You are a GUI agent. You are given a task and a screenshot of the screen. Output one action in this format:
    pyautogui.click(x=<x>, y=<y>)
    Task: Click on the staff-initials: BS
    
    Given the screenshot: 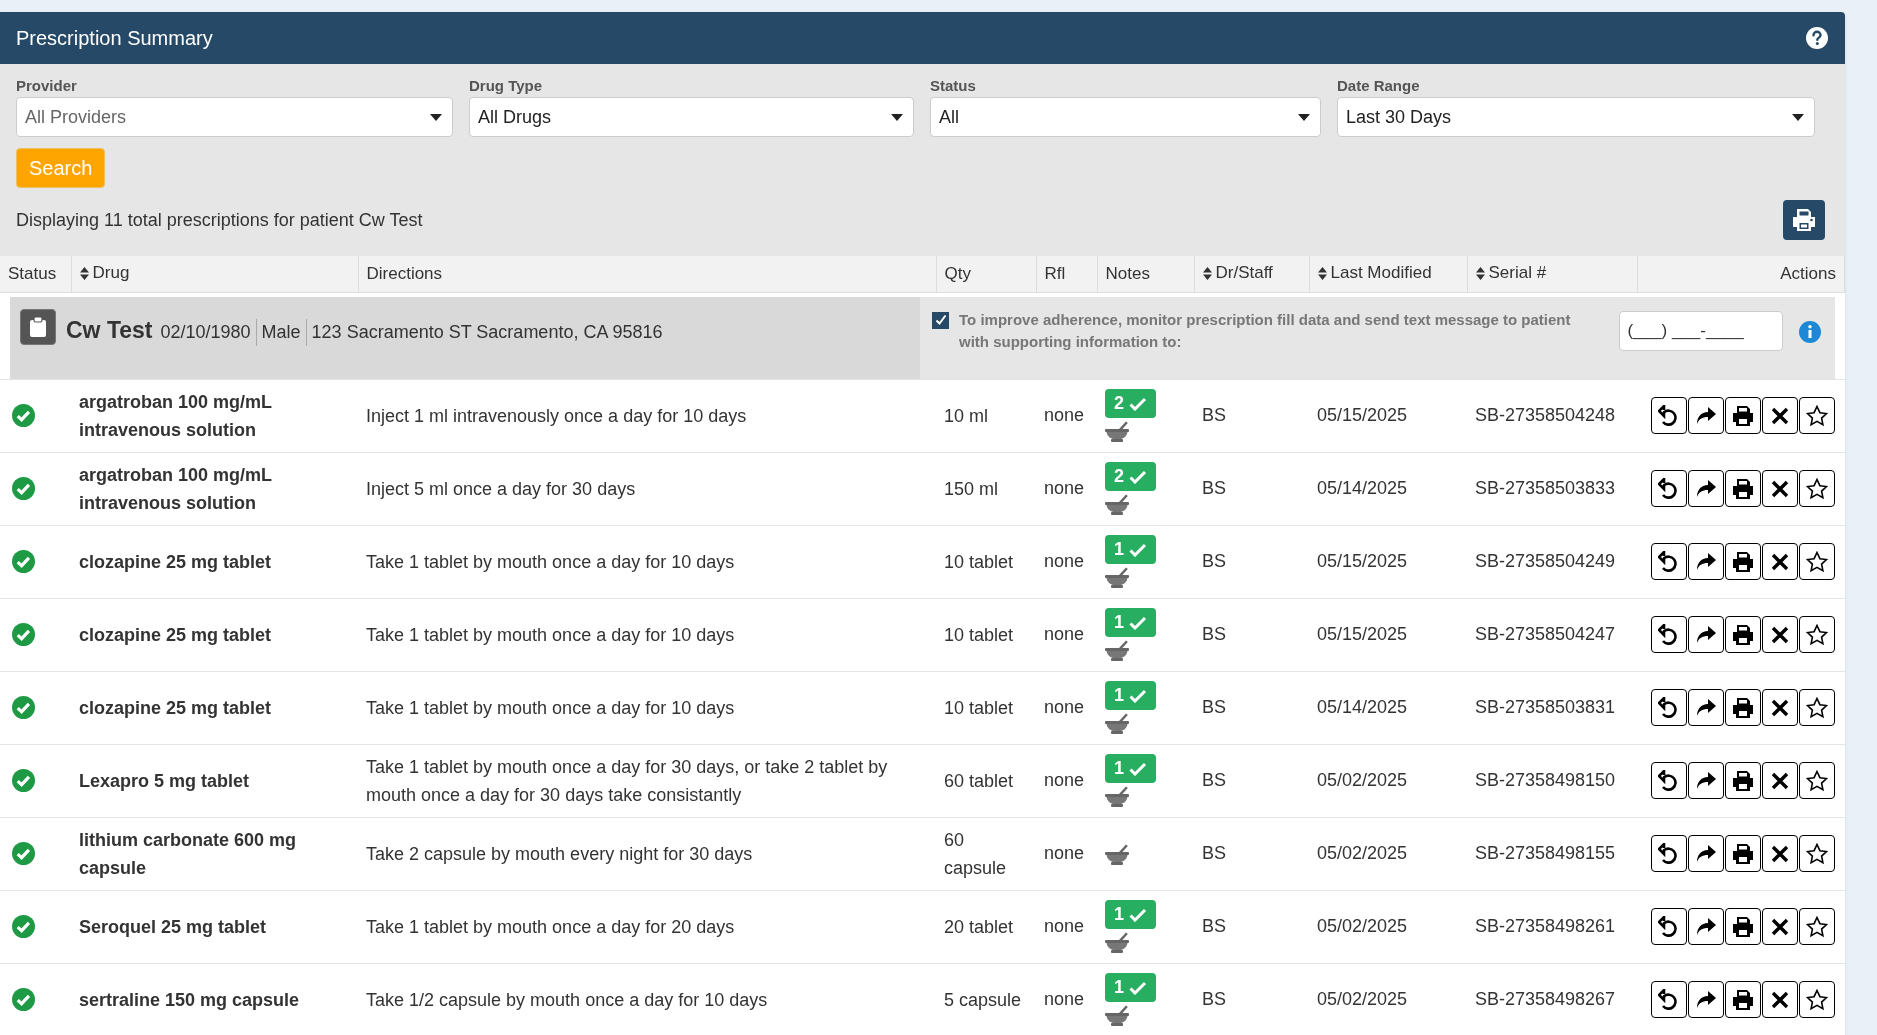 What is the action you would take?
    pyautogui.click(x=1214, y=488)
    